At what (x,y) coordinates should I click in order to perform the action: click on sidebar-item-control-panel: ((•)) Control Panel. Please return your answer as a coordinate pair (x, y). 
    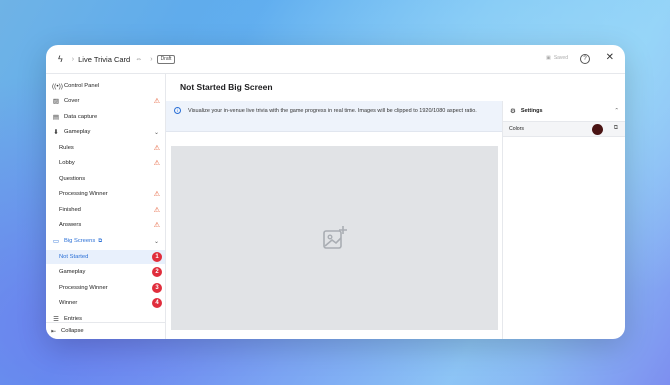
    Looking at the image, I should click on (105, 86).